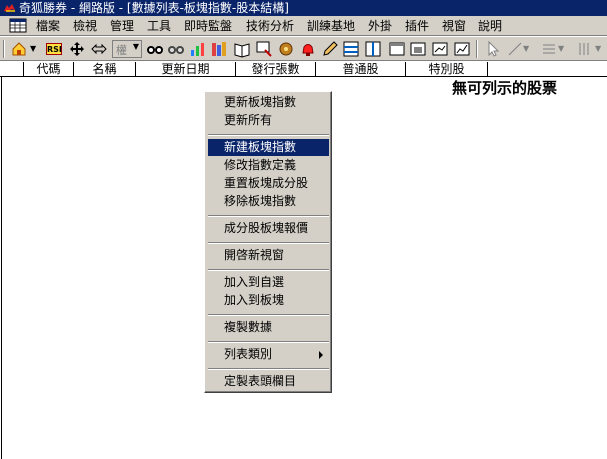  What do you see at coordinates (122, 26) in the screenshot?
I see `menu-manage: 管理` at bounding box center [122, 26].